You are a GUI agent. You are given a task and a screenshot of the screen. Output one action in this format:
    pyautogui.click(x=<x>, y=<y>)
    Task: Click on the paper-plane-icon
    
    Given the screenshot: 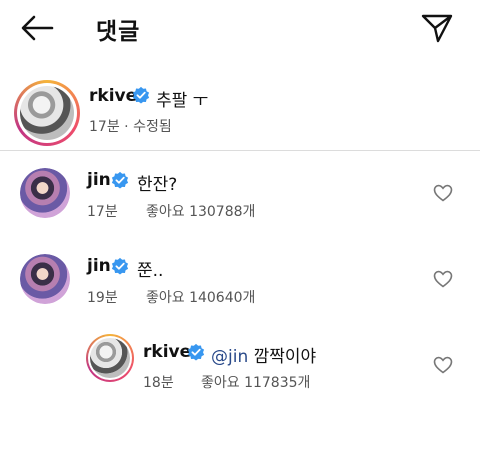 What is the action you would take?
    pyautogui.click(x=437, y=28)
    